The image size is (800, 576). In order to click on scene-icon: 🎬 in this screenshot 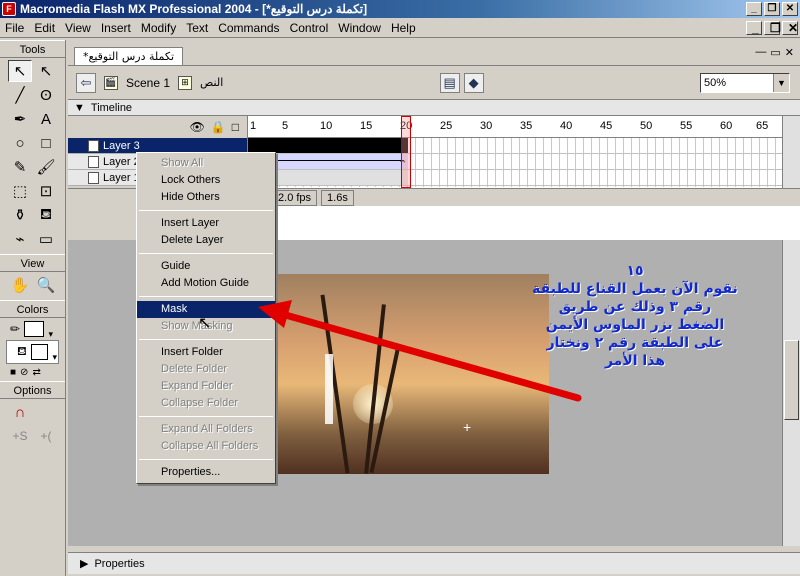, I will do `click(111, 82)`.